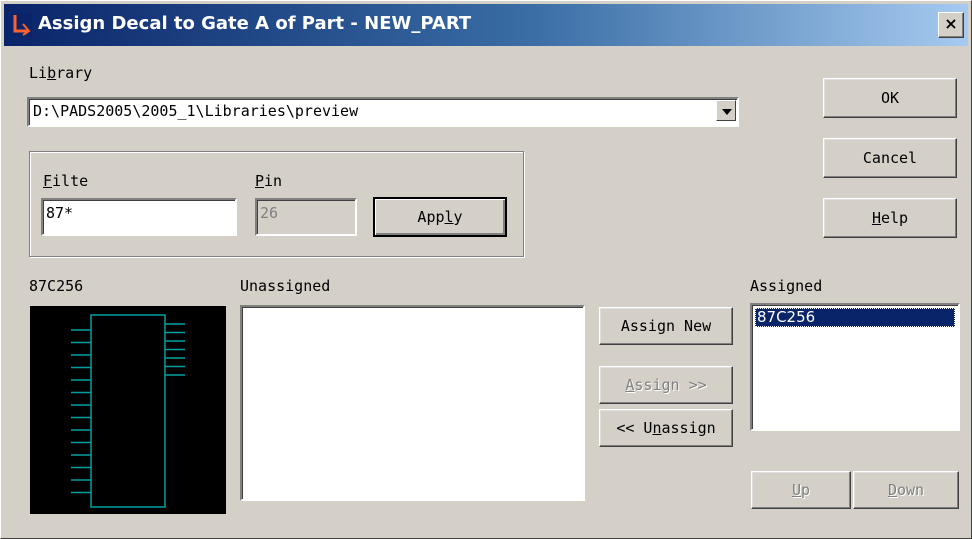 This screenshot has height=539, width=972. I want to click on filter-label: Filte, so click(66, 181).